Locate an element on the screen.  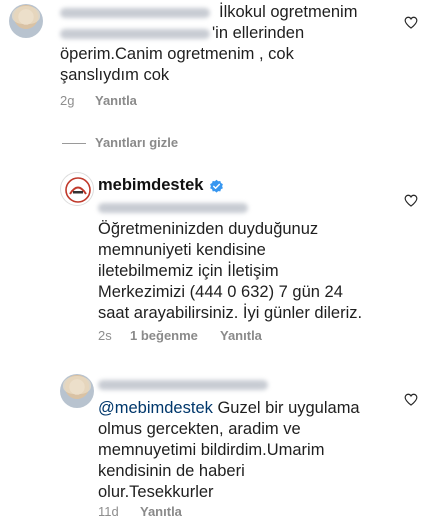
comment-text-line-4: şanslıydım cok is located at coordinates (115, 75).